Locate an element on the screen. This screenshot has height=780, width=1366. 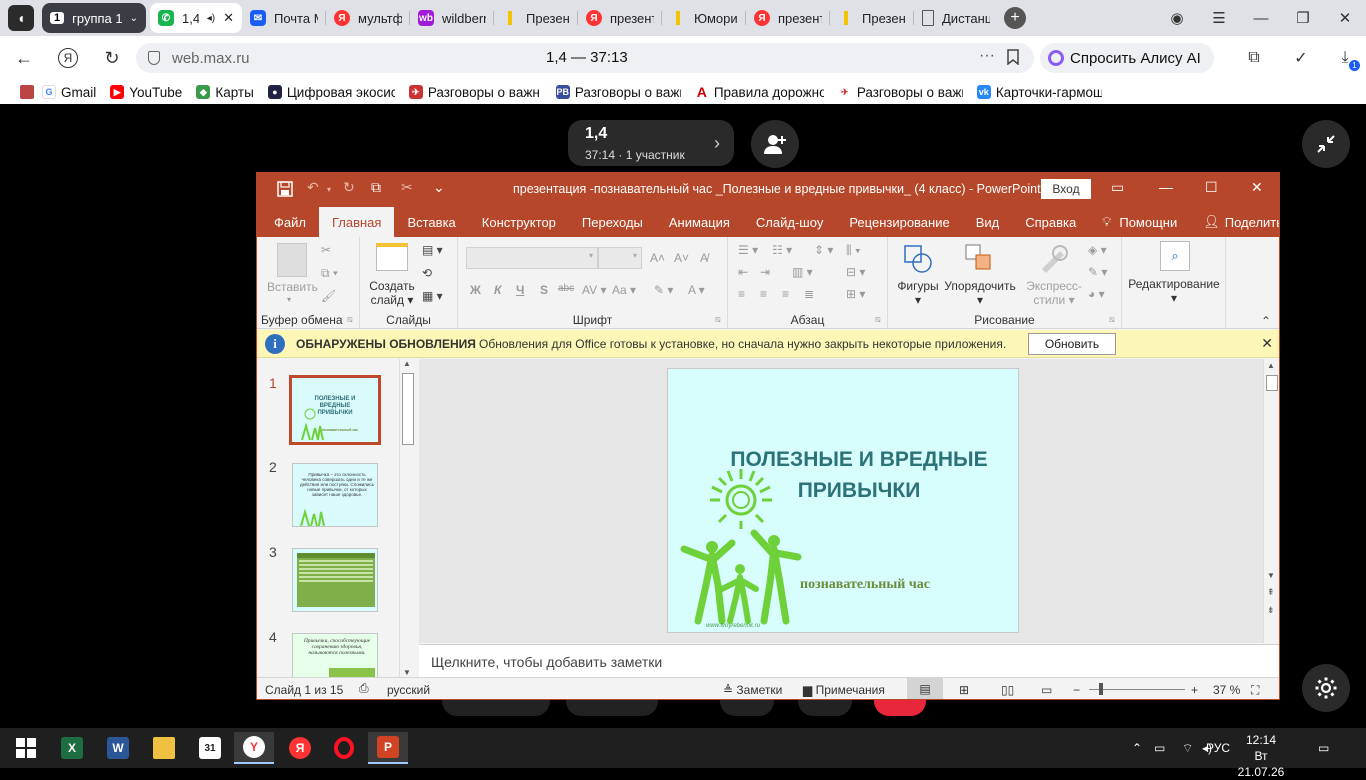
bookmark-gmail: G Gmail is located at coordinates (69, 92).